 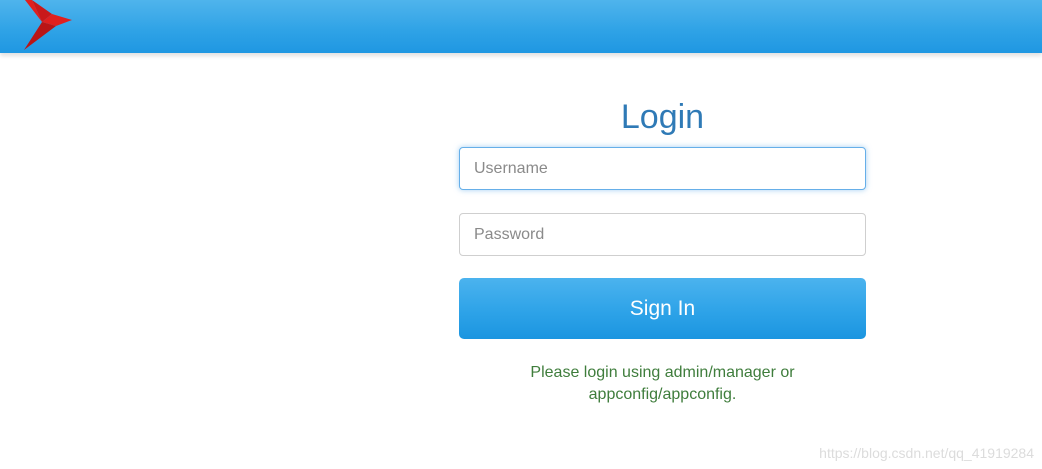 I want to click on bird-logo-icon, so click(x=46, y=26).